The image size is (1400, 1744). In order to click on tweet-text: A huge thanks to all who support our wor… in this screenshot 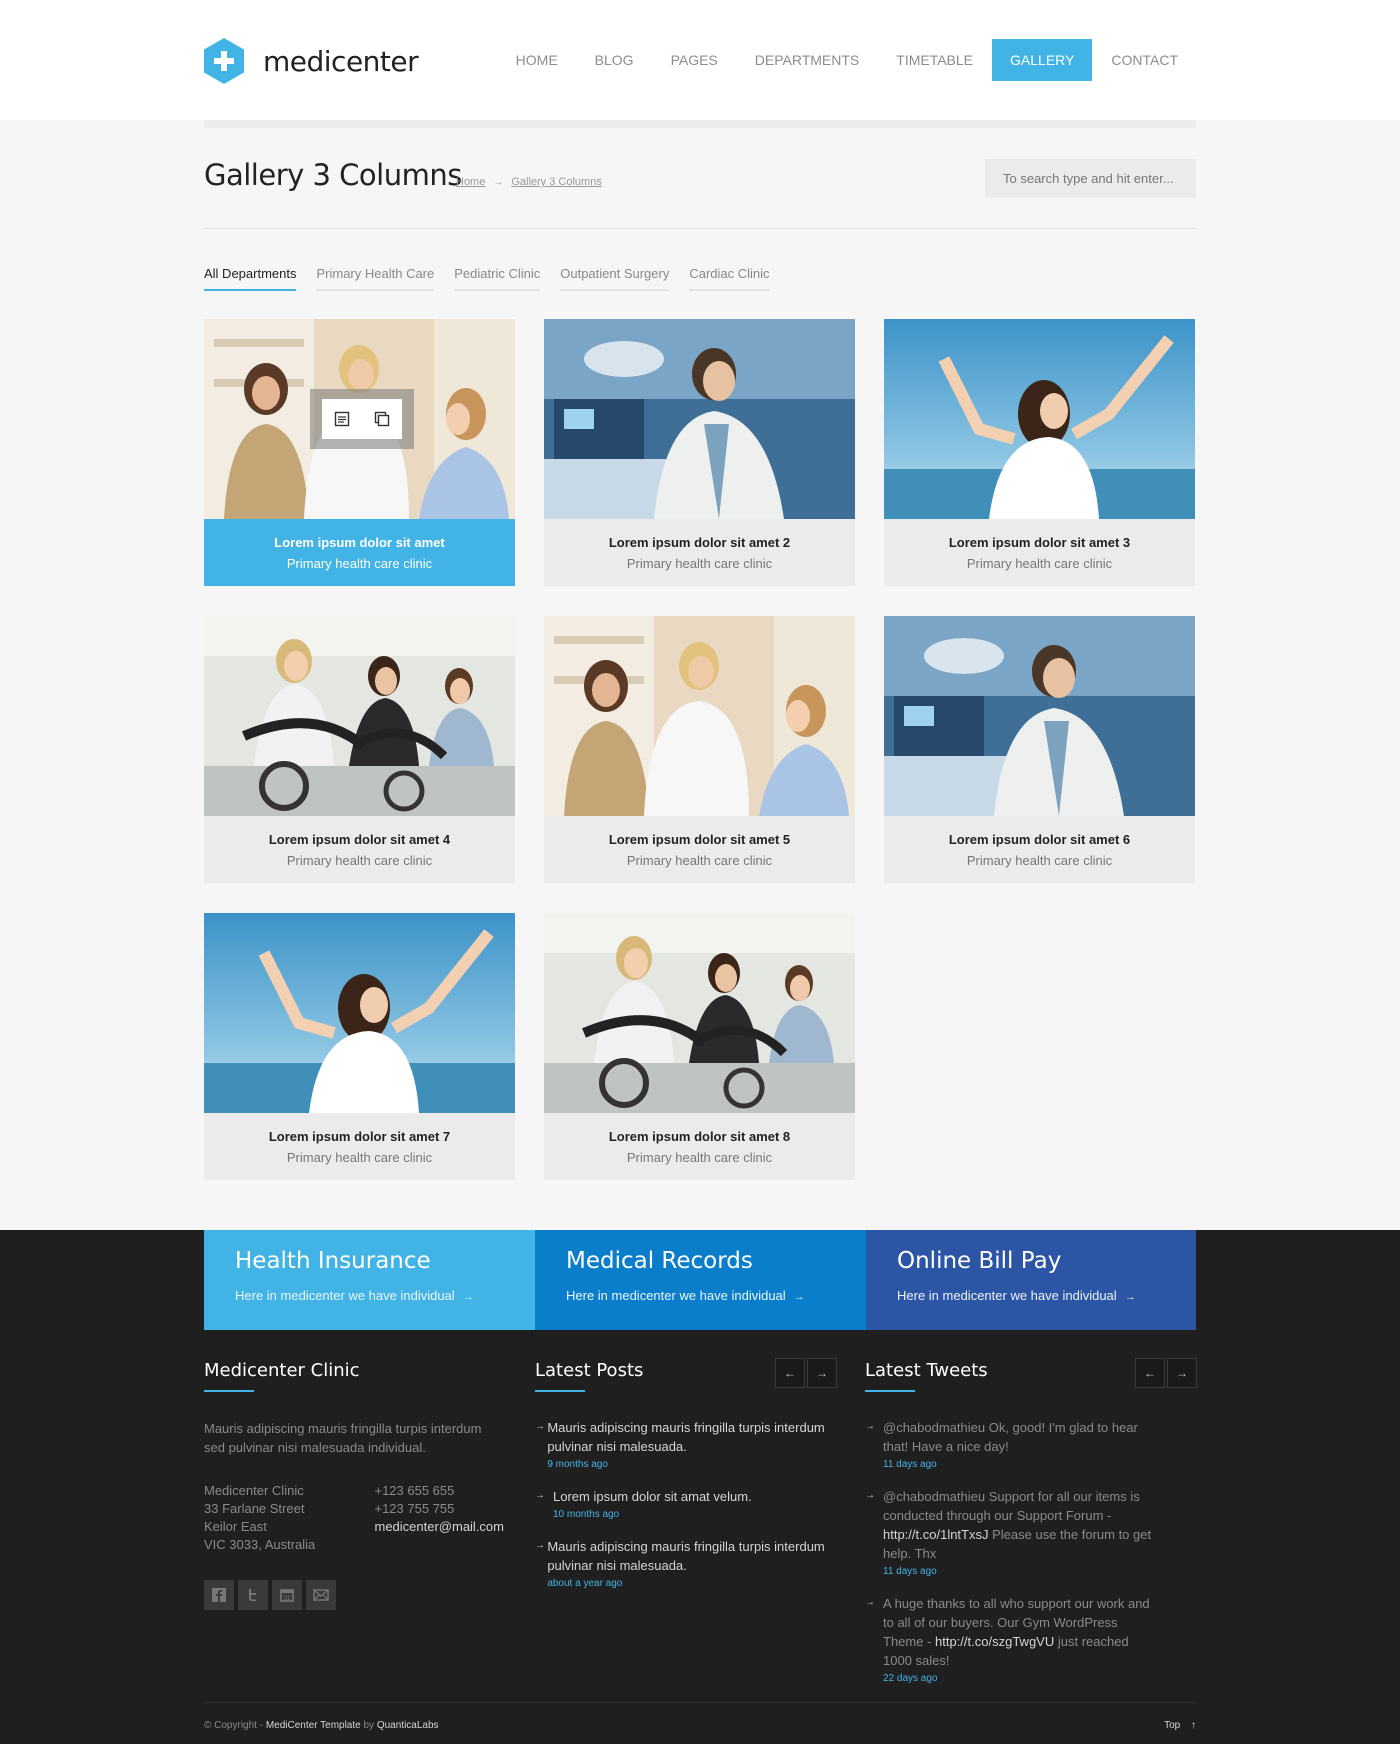, I will do `click(1020, 1632)`.